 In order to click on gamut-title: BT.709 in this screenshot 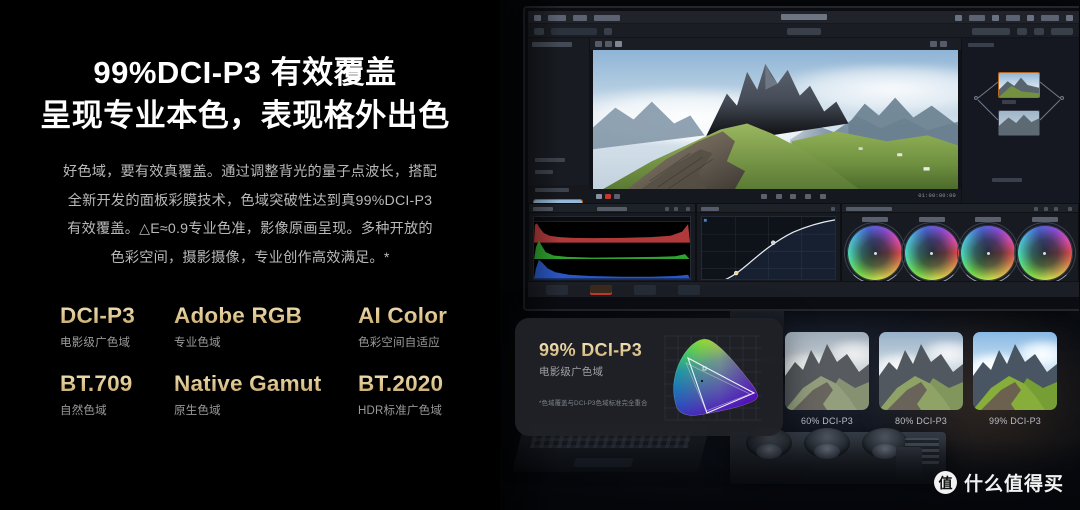, I will do `click(115, 384)`.